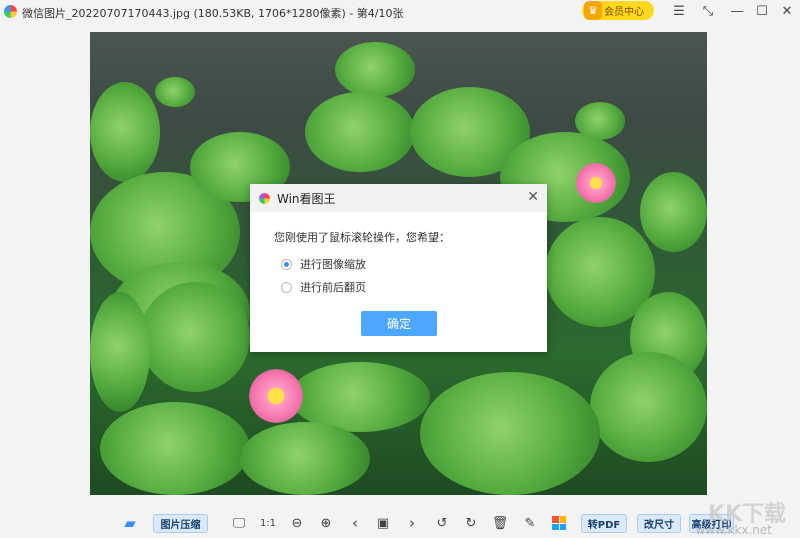 This screenshot has height=538, width=800. I want to click on option-page-turn: 进行前后翻页, so click(323, 287).